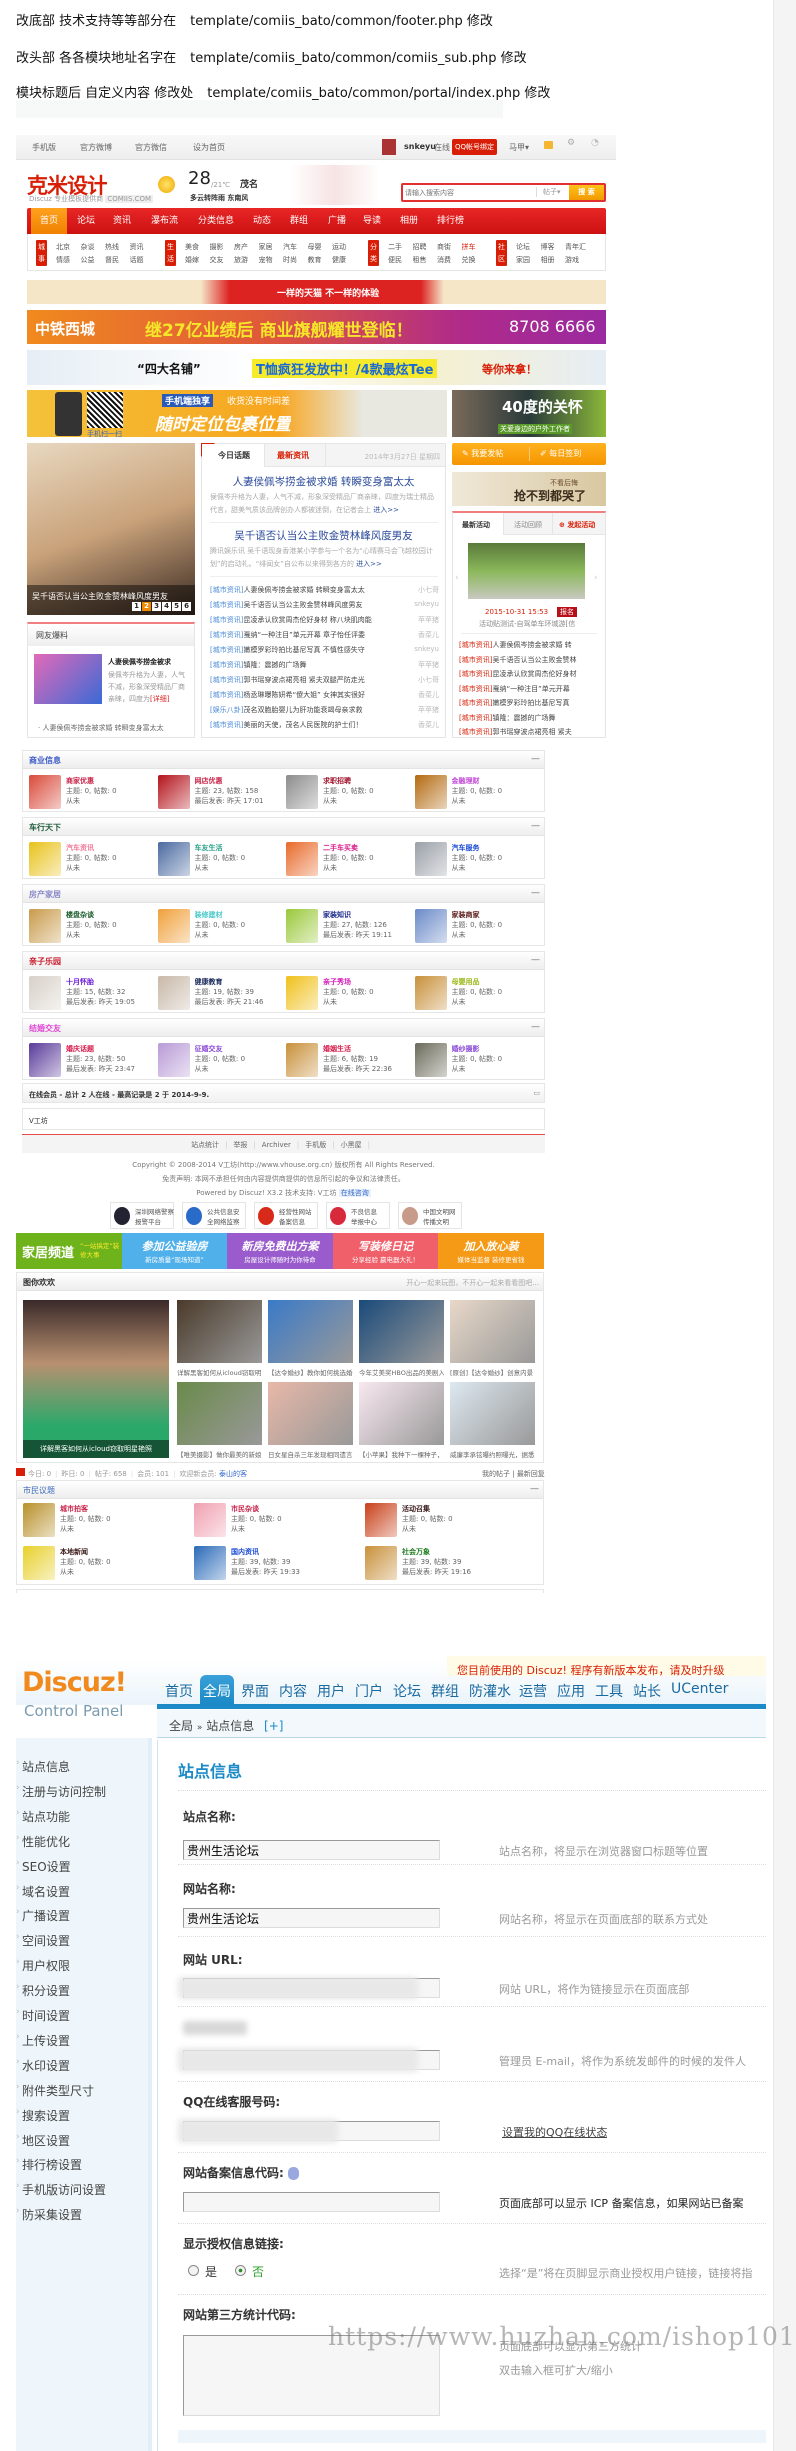 The width and height of the screenshot is (796, 2451). I want to click on subnav-item: 宠物, so click(266, 260).